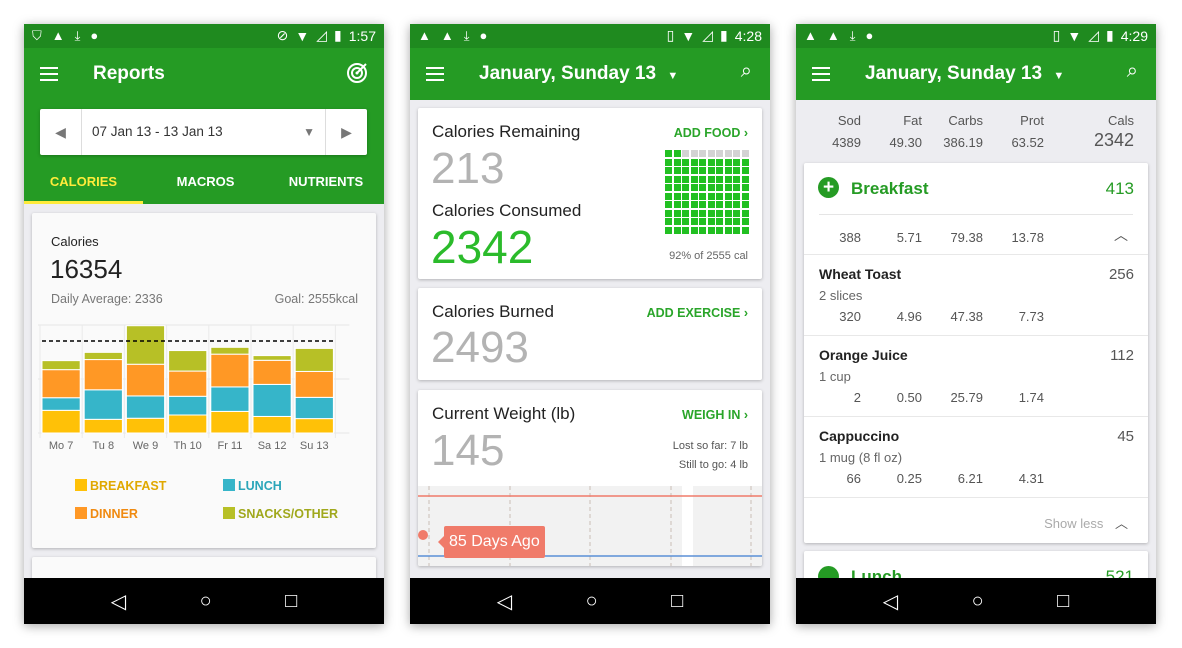 The height and width of the screenshot is (648, 1182). I want to click on tab-calories: CALORIES, so click(83, 182).